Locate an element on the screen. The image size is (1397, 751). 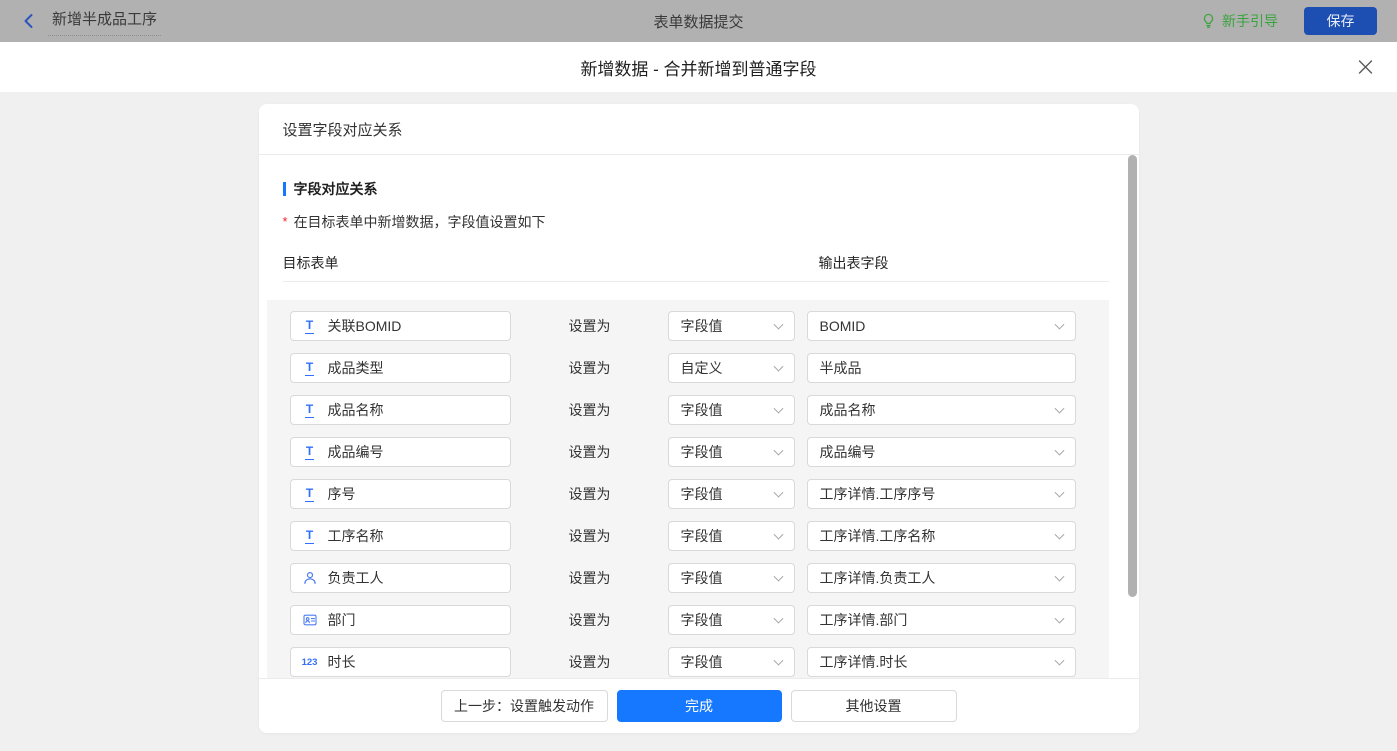
target-field-label: 序号 is located at coordinates (341, 494).